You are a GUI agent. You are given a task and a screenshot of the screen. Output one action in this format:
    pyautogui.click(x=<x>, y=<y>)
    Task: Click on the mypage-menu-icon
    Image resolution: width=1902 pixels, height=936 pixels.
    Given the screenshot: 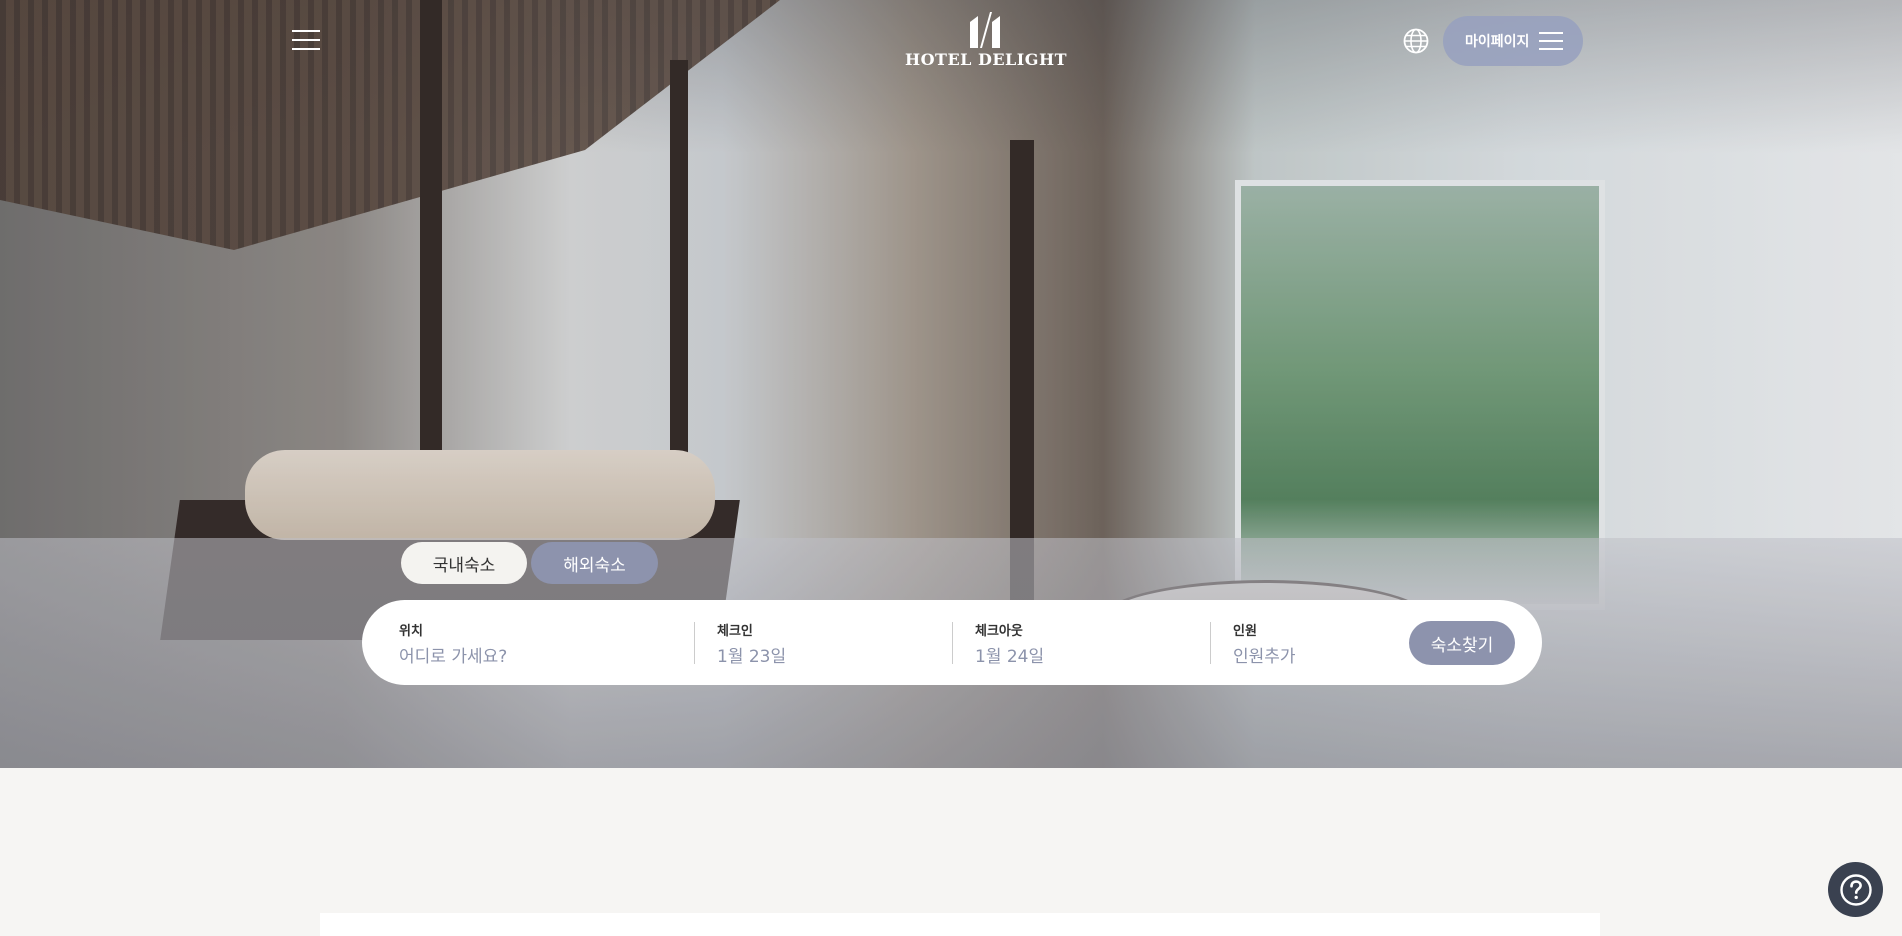 What is the action you would take?
    pyautogui.click(x=1551, y=41)
    